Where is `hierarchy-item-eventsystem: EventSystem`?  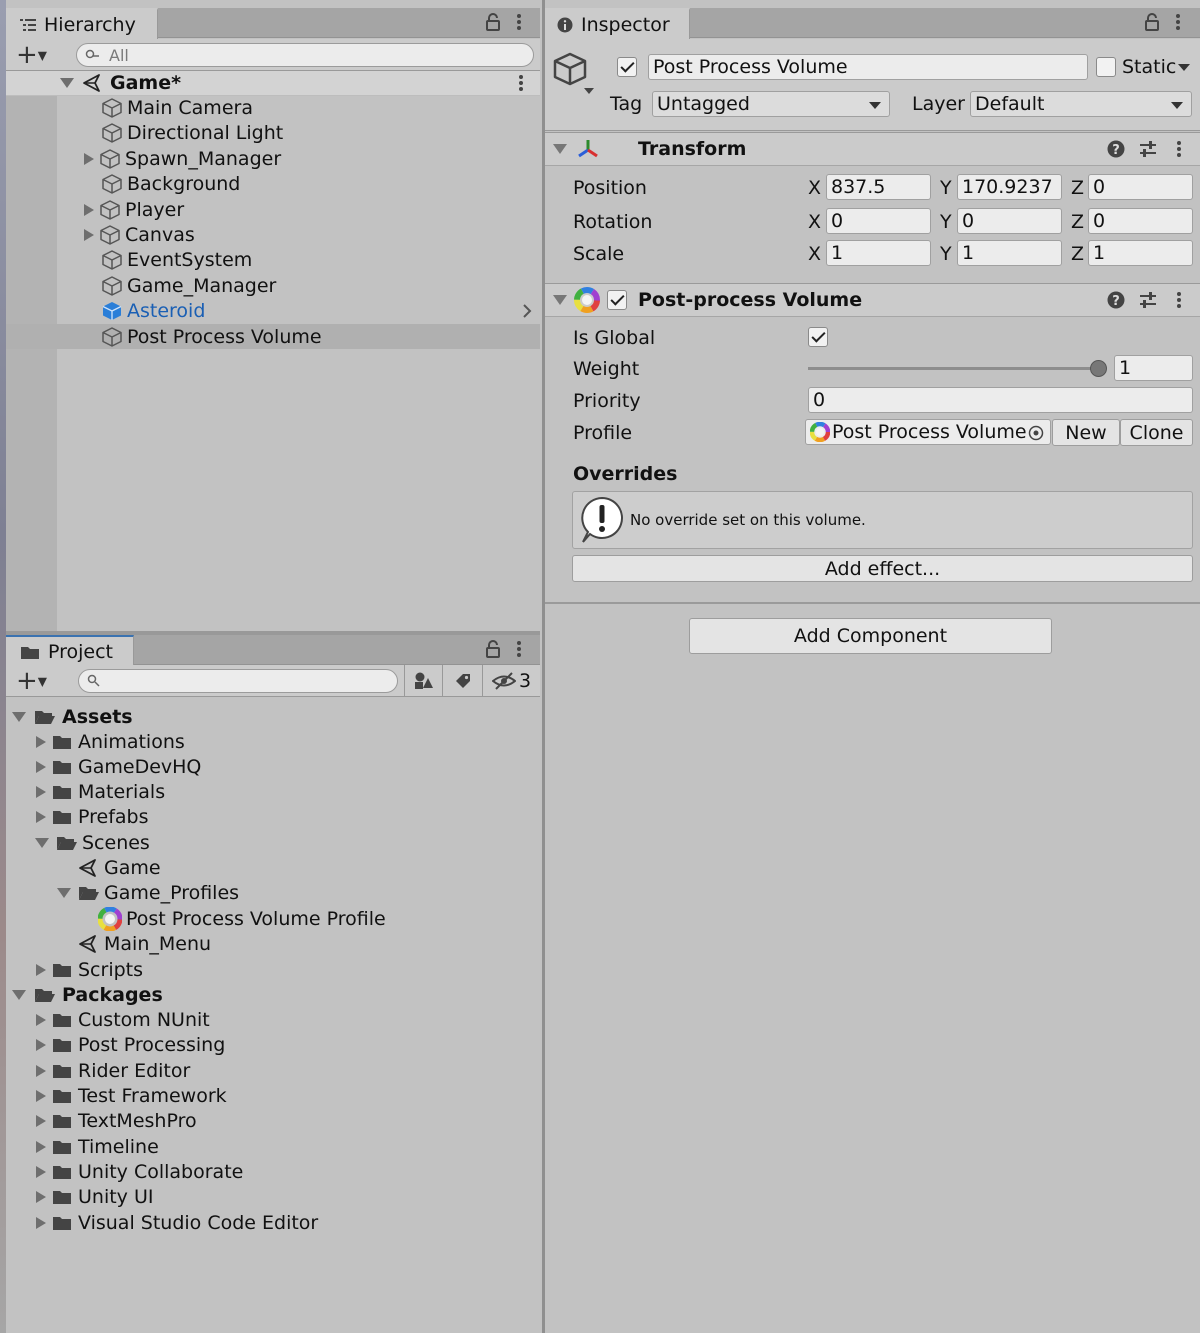
hierarchy-item-eventsystem: EventSystem is located at coordinates (273, 259).